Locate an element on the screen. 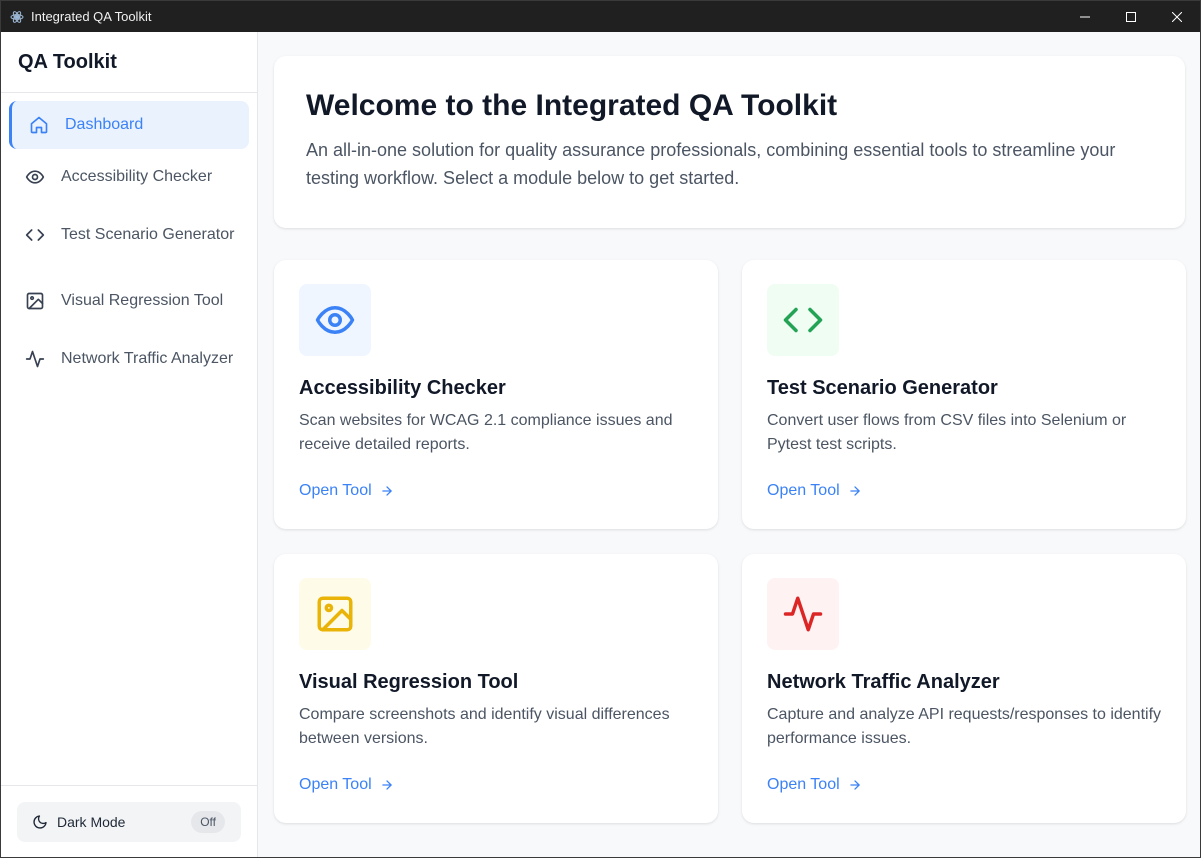  card-title: Test Scenario Generator is located at coordinates (882, 388).